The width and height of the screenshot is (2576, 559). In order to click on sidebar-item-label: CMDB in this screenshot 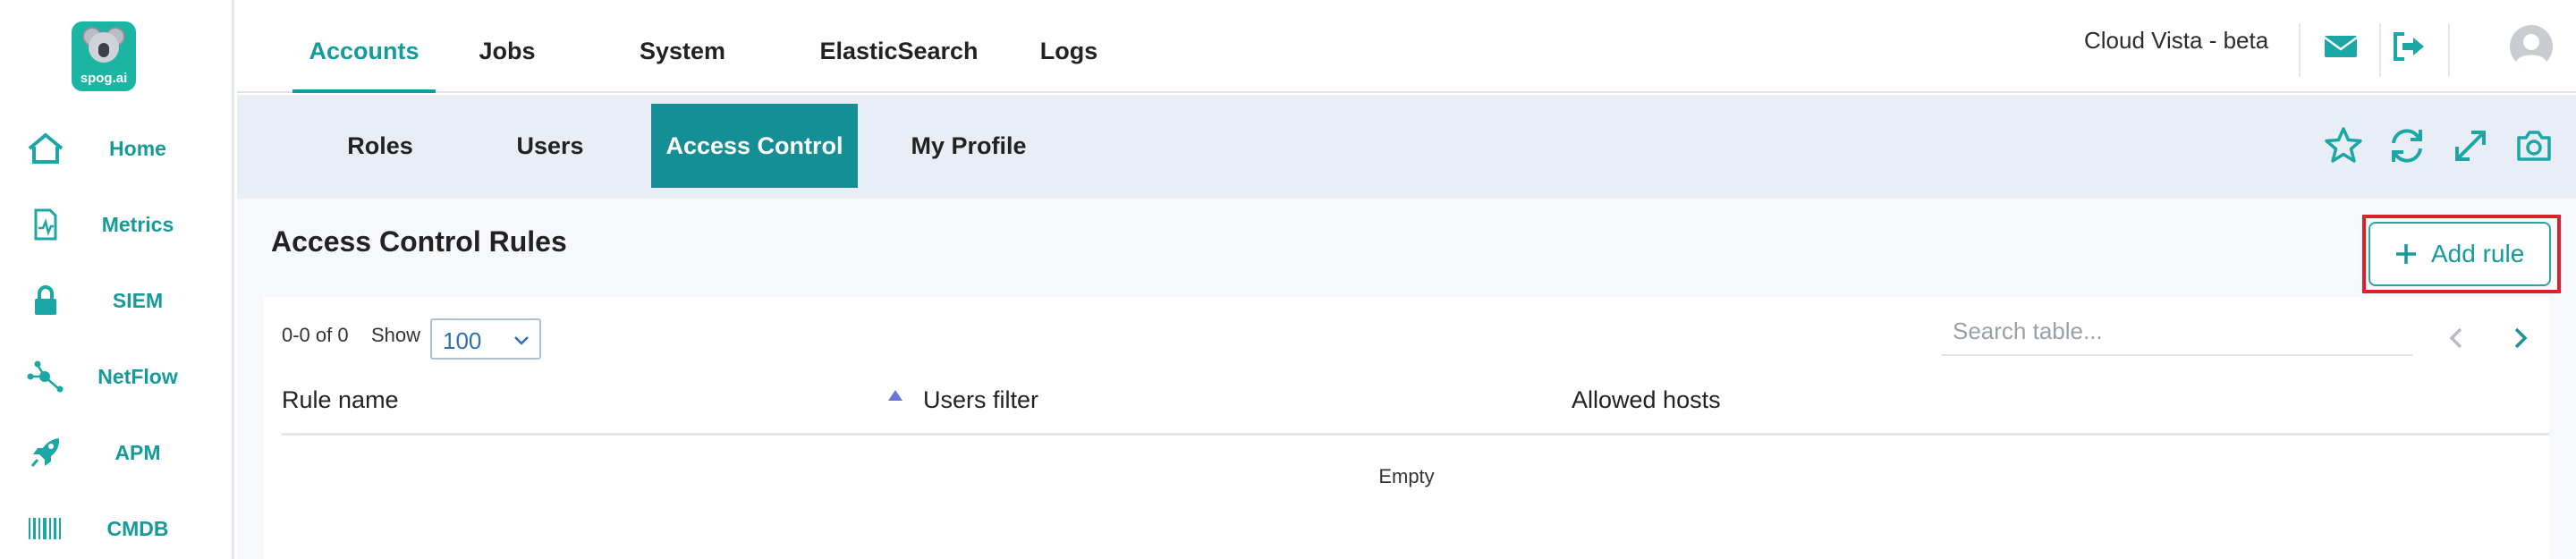, I will do `click(137, 528)`.